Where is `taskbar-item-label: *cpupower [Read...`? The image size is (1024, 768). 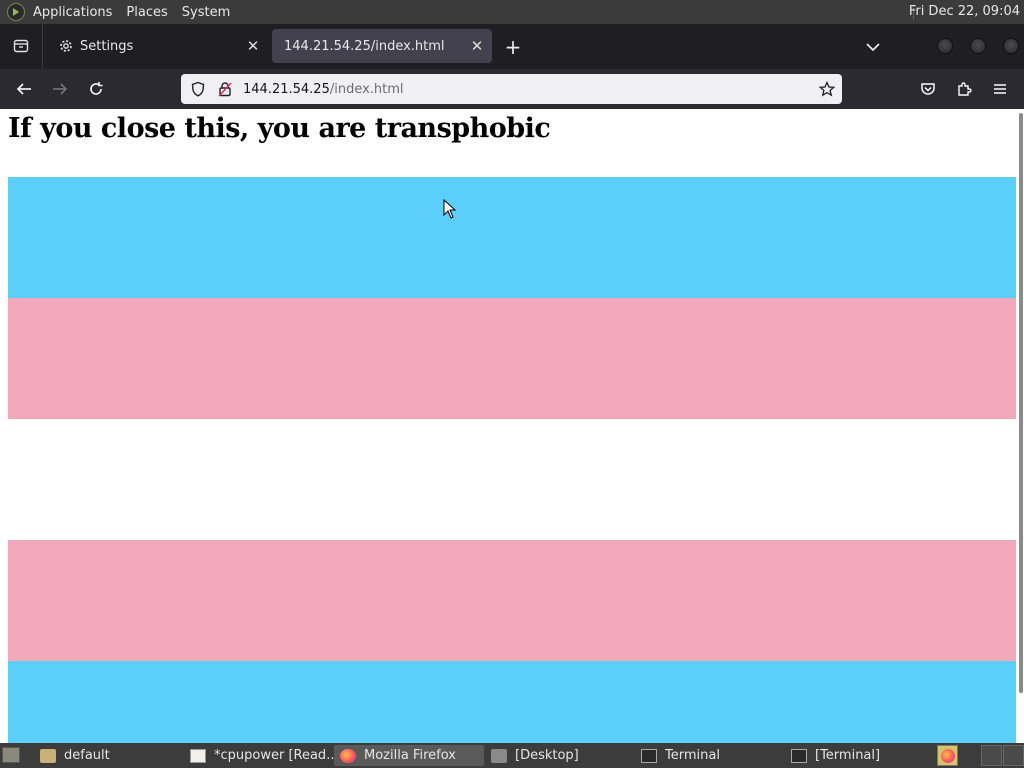 taskbar-item-label: *cpupower [Read... is located at coordinates (274, 755).